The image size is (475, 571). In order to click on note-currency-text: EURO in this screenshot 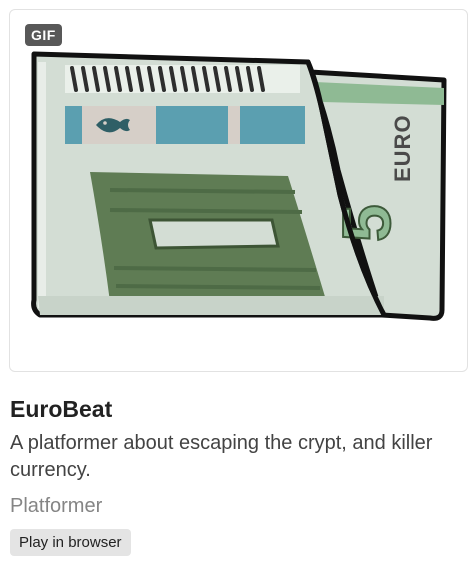, I will do `click(402, 148)`.